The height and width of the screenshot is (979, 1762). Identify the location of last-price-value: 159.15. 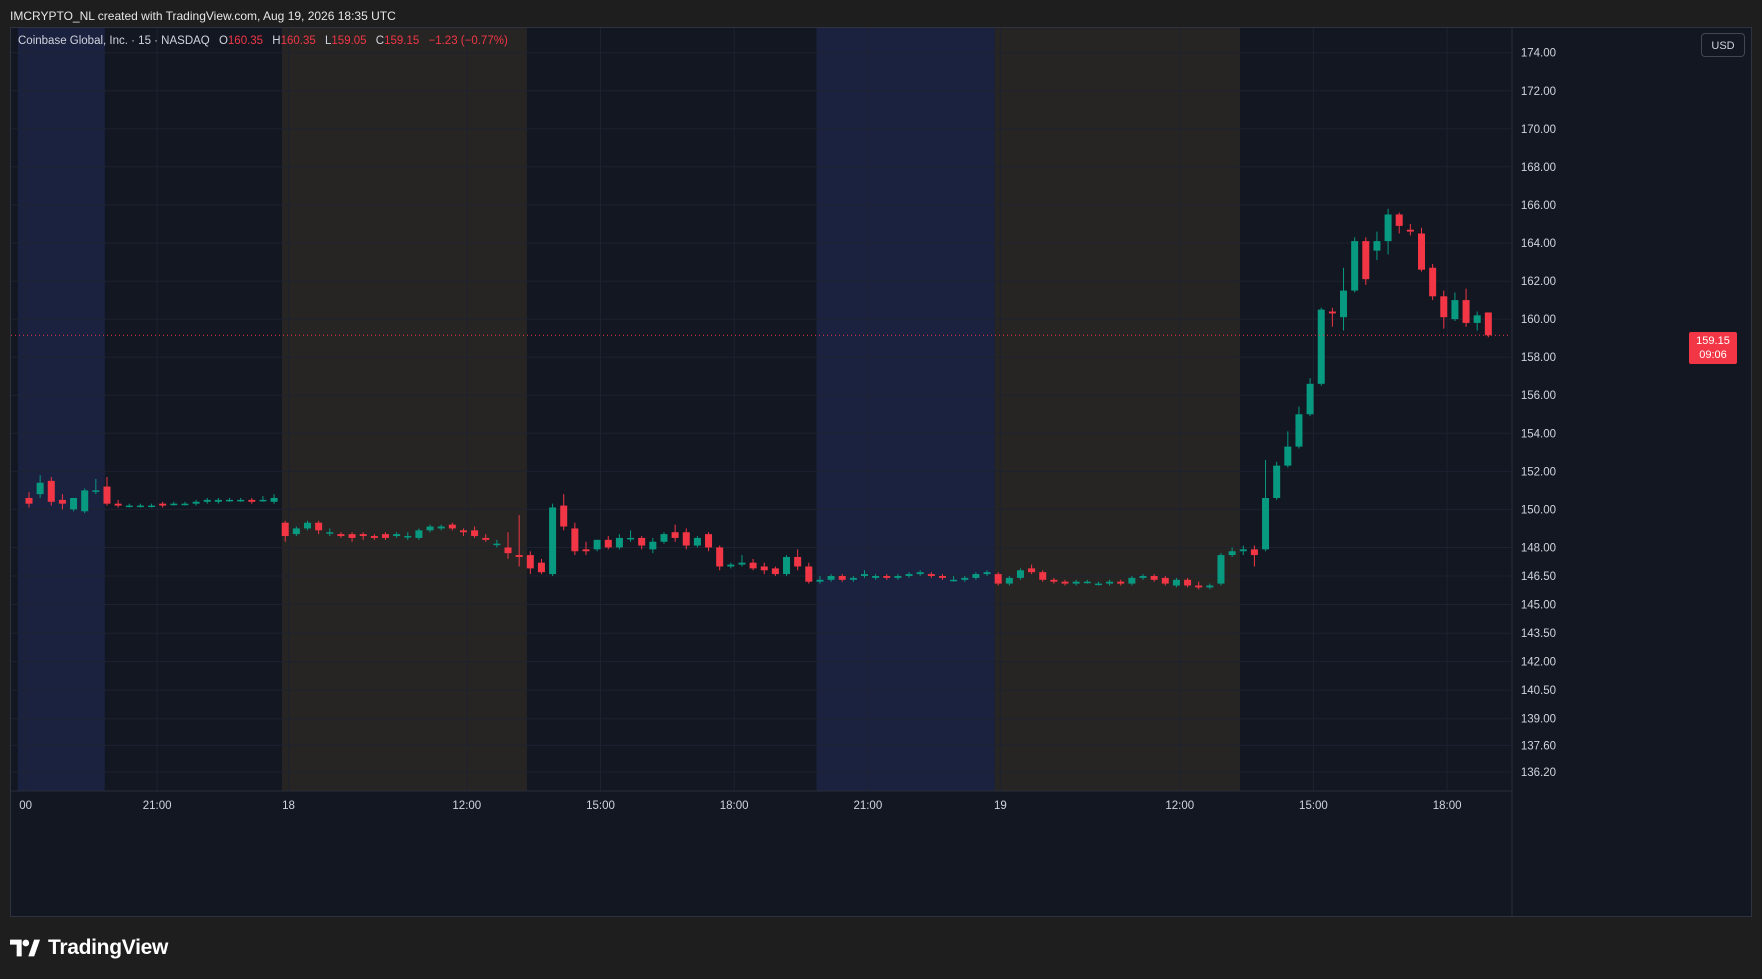
(1713, 341).